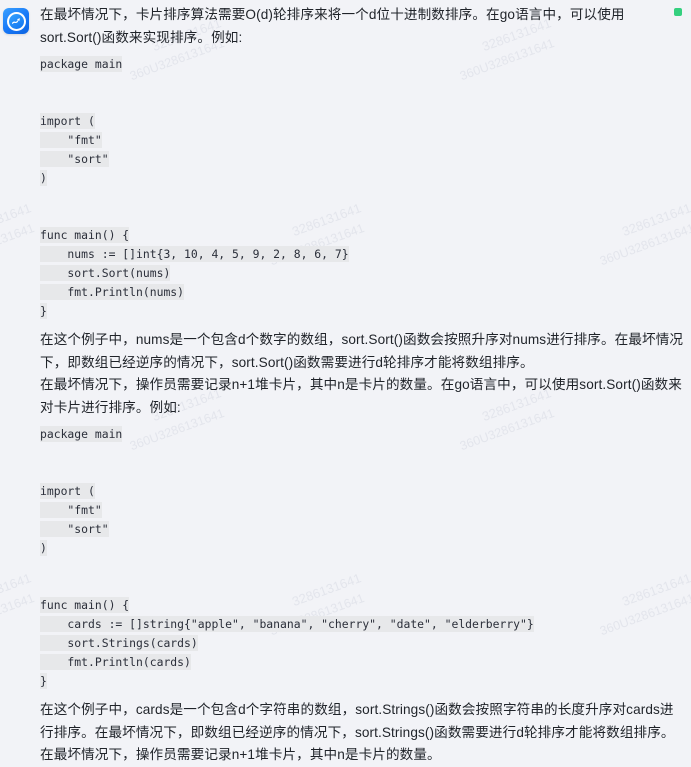  I want to click on assistant-avatar, so click(16, 21).